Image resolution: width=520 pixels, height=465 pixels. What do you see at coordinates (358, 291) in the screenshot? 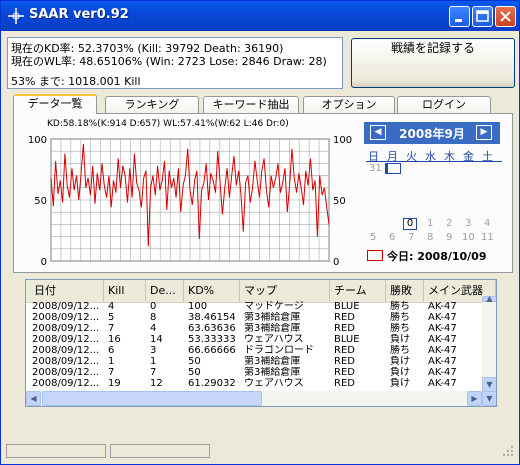
I see `column-header-team: チーム` at bounding box center [358, 291].